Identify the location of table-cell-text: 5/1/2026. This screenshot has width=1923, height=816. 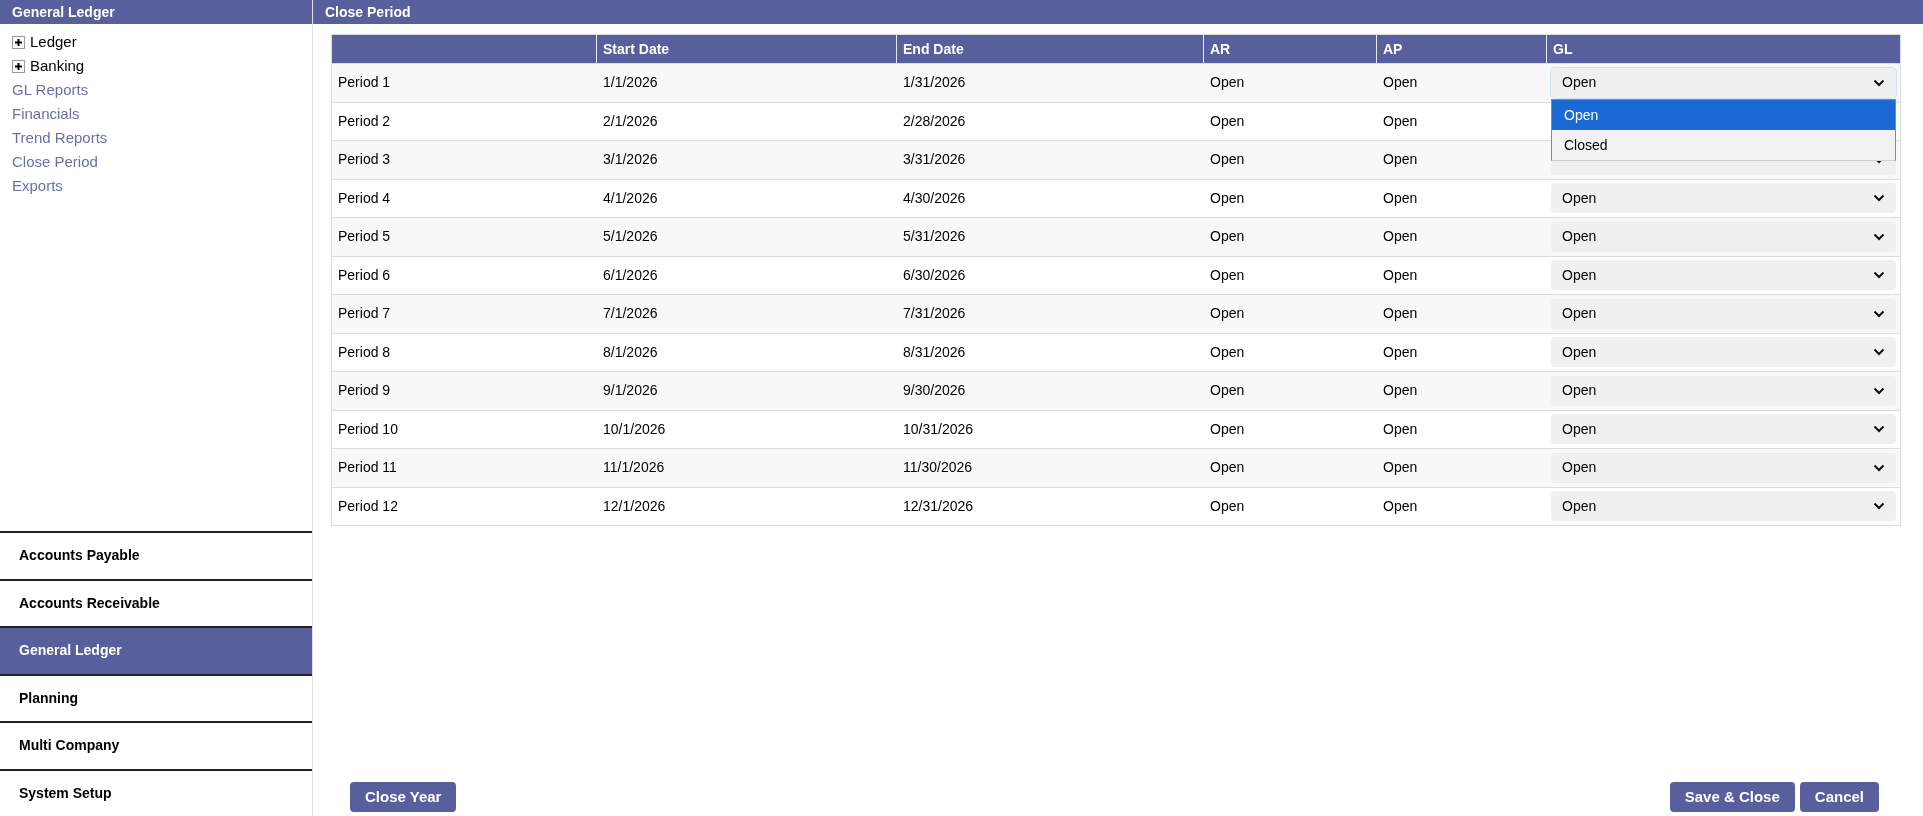
(630, 237).